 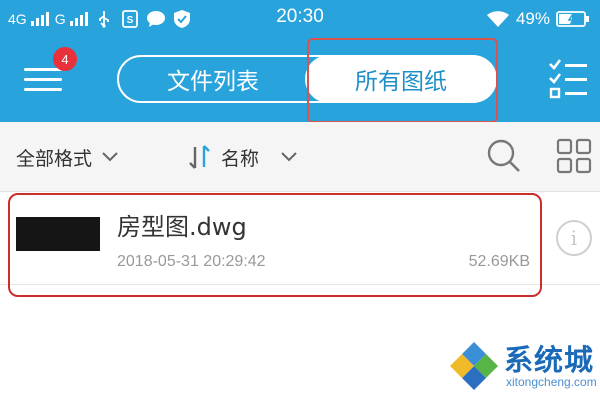 I want to click on battery-charging-icon, so click(x=573, y=19).